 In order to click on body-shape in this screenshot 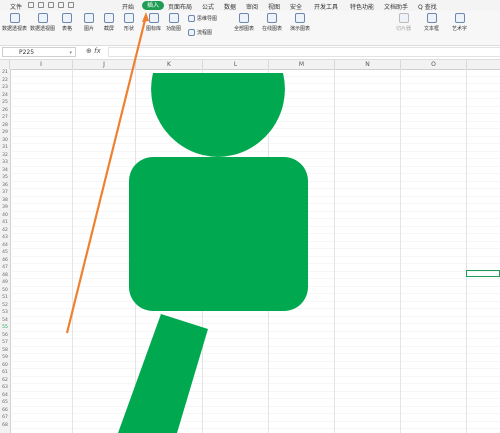, I will do `click(218, 234)`.